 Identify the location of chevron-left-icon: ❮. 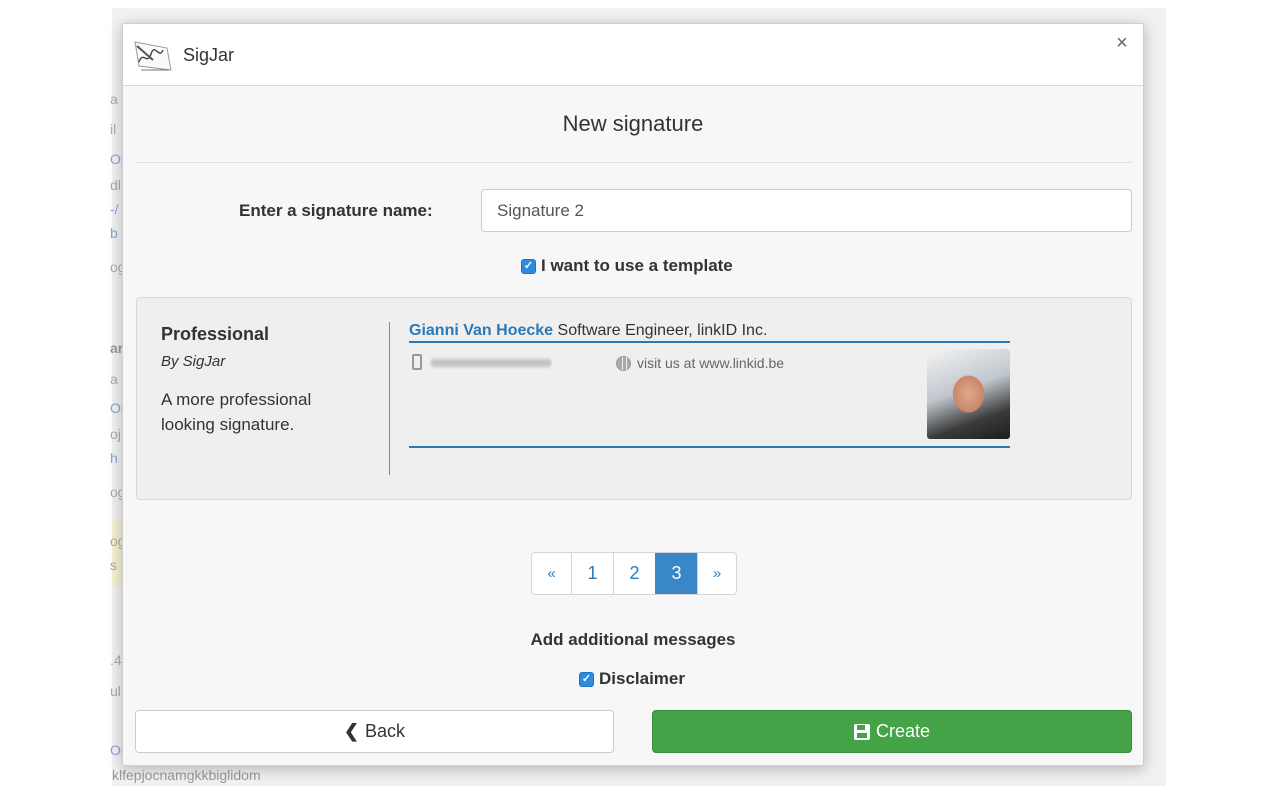
(351, 731).